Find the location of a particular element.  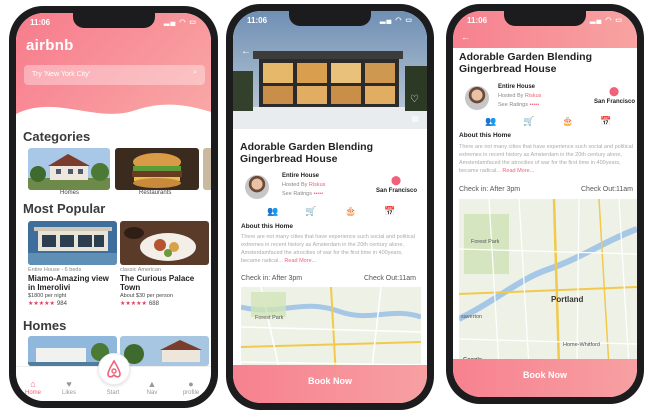

burger-photo is located at coordinates (157, 169).